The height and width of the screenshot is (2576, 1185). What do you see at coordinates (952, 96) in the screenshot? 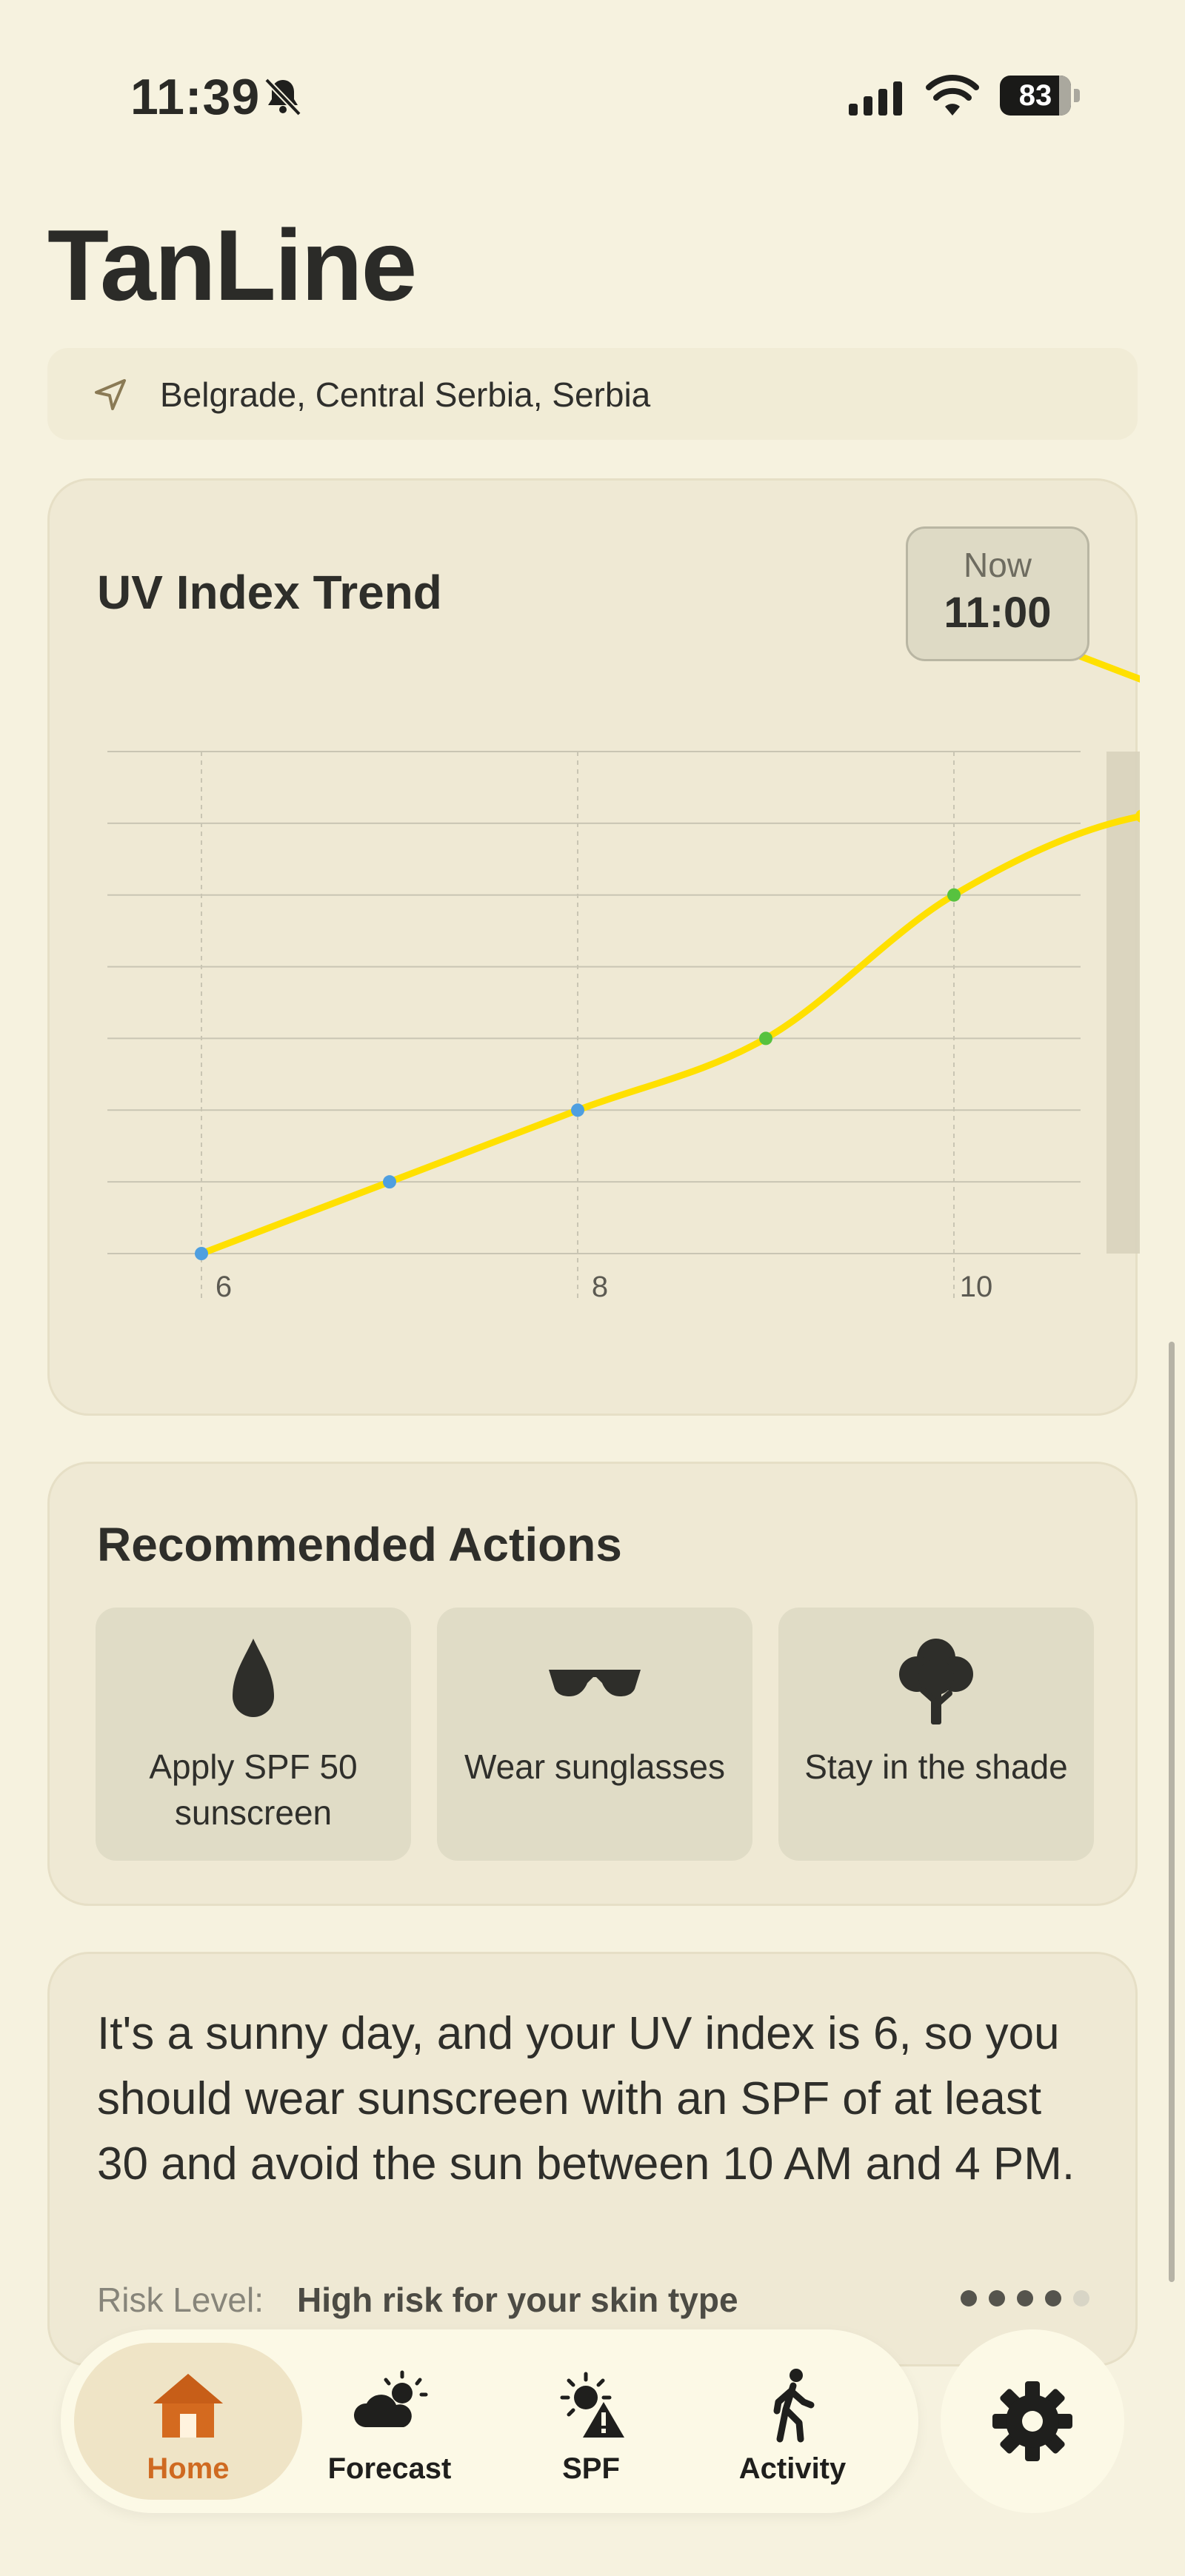
I see `wifi-icon` at bounding box center [952, 96].